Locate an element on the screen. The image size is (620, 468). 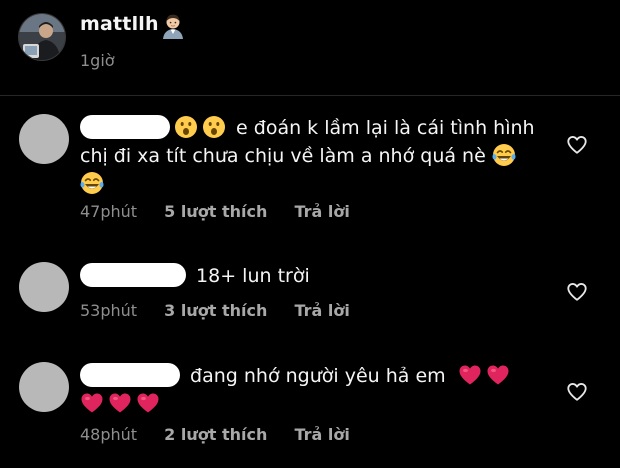
comment-likes-link: 5 lượt thích is located at coordinates (215, 211).